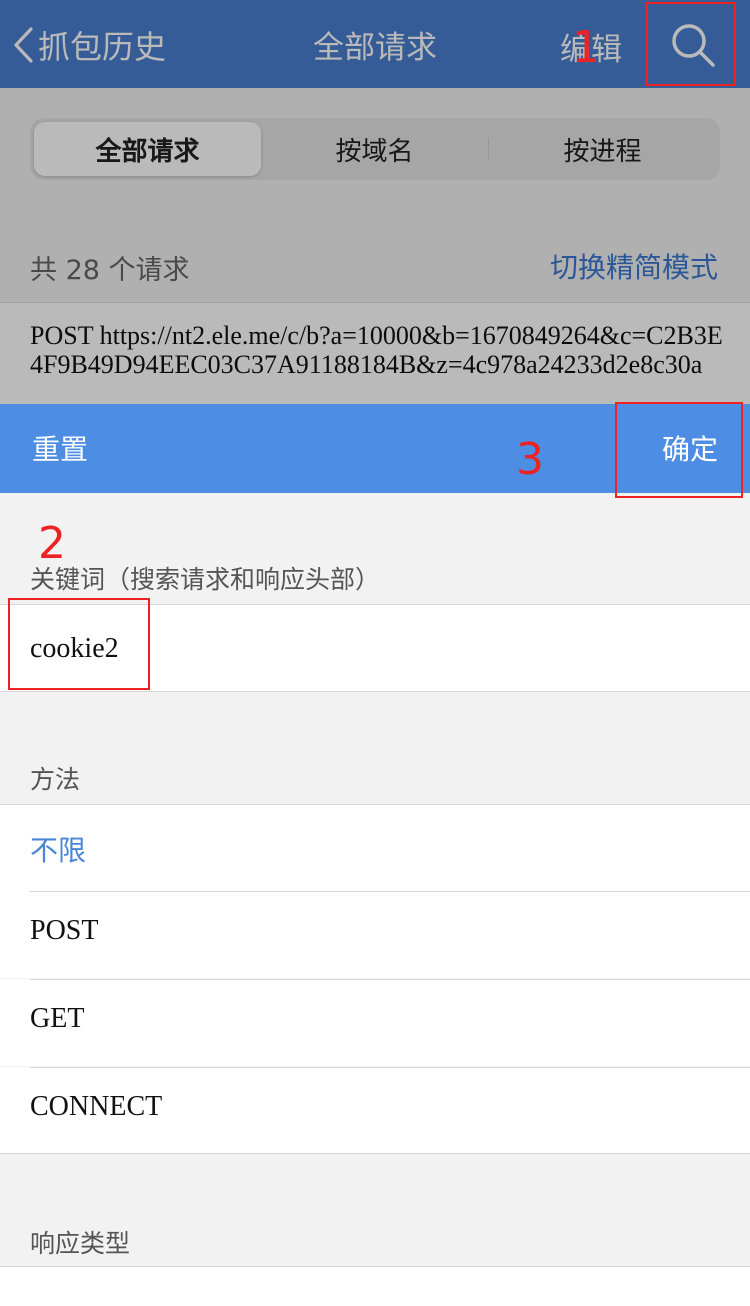 Image resolution: width=750 pixels, height=1306 pixels. What do you see at coordinates (375, 847) in the screenshot?
I see `method-option-any: 不限` at bounding box center [375, 847].